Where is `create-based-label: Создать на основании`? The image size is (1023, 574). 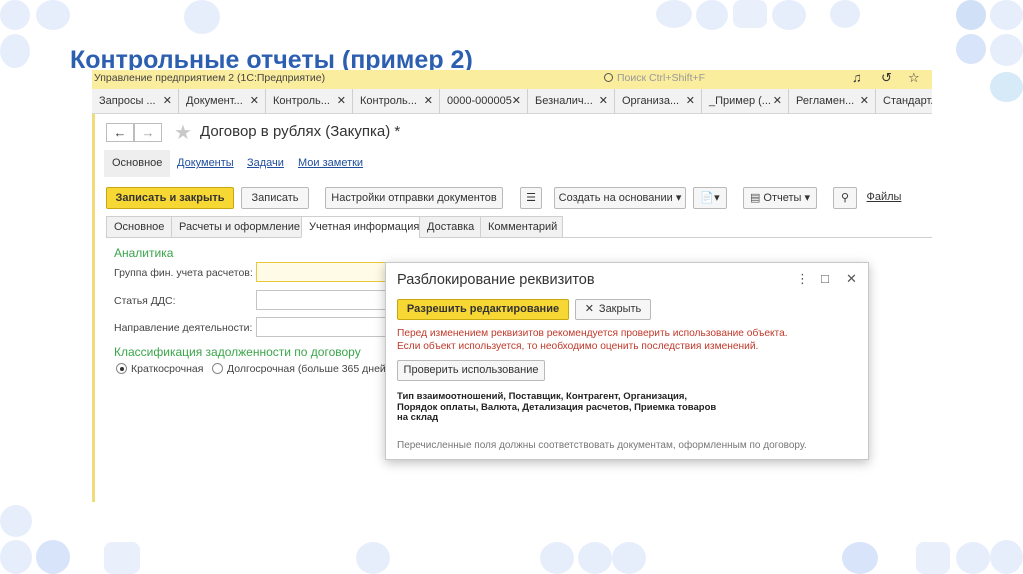 create-based-label: Создать на основании is located at coordinates (615, 198).